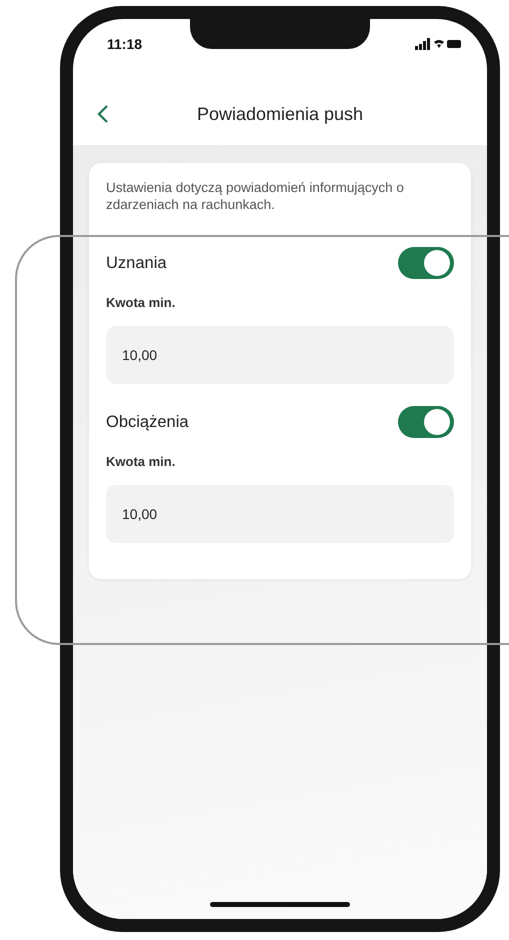  I want to click on status-time: 11:18, so click(124, 44).